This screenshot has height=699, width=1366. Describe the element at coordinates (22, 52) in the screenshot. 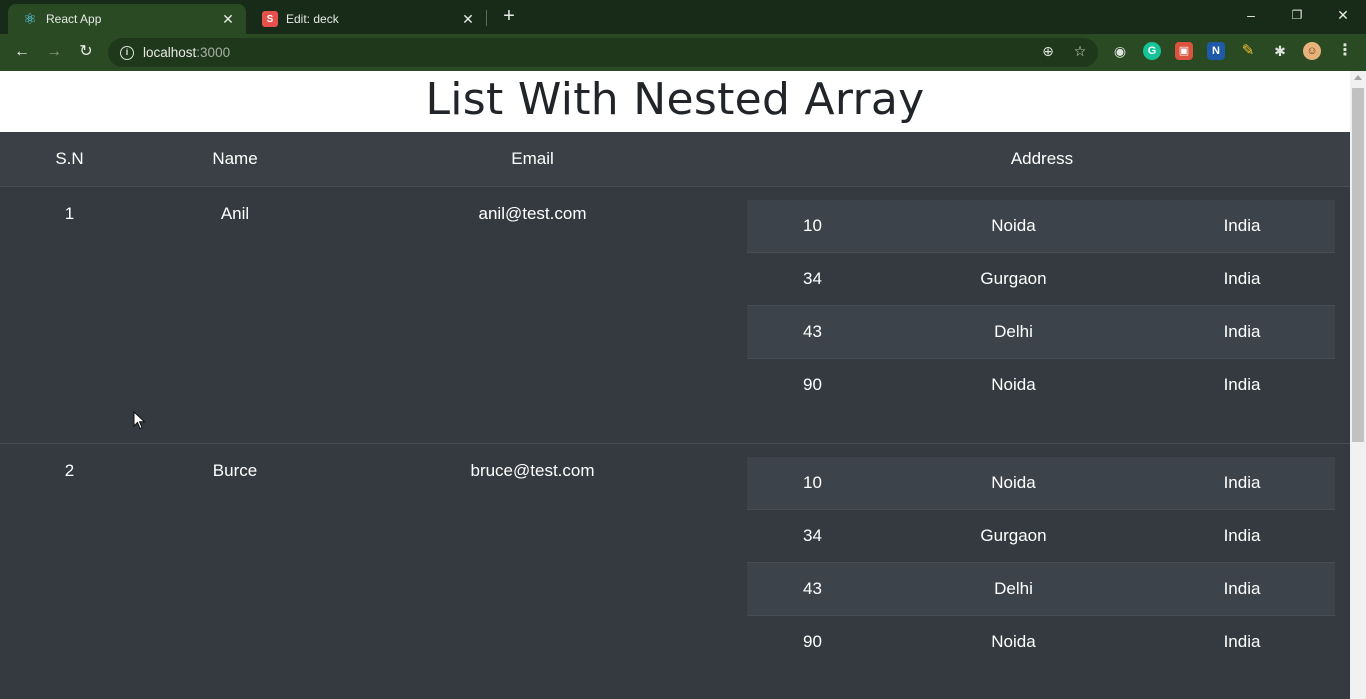

I see `back-arrow-icon: ←` at that location.